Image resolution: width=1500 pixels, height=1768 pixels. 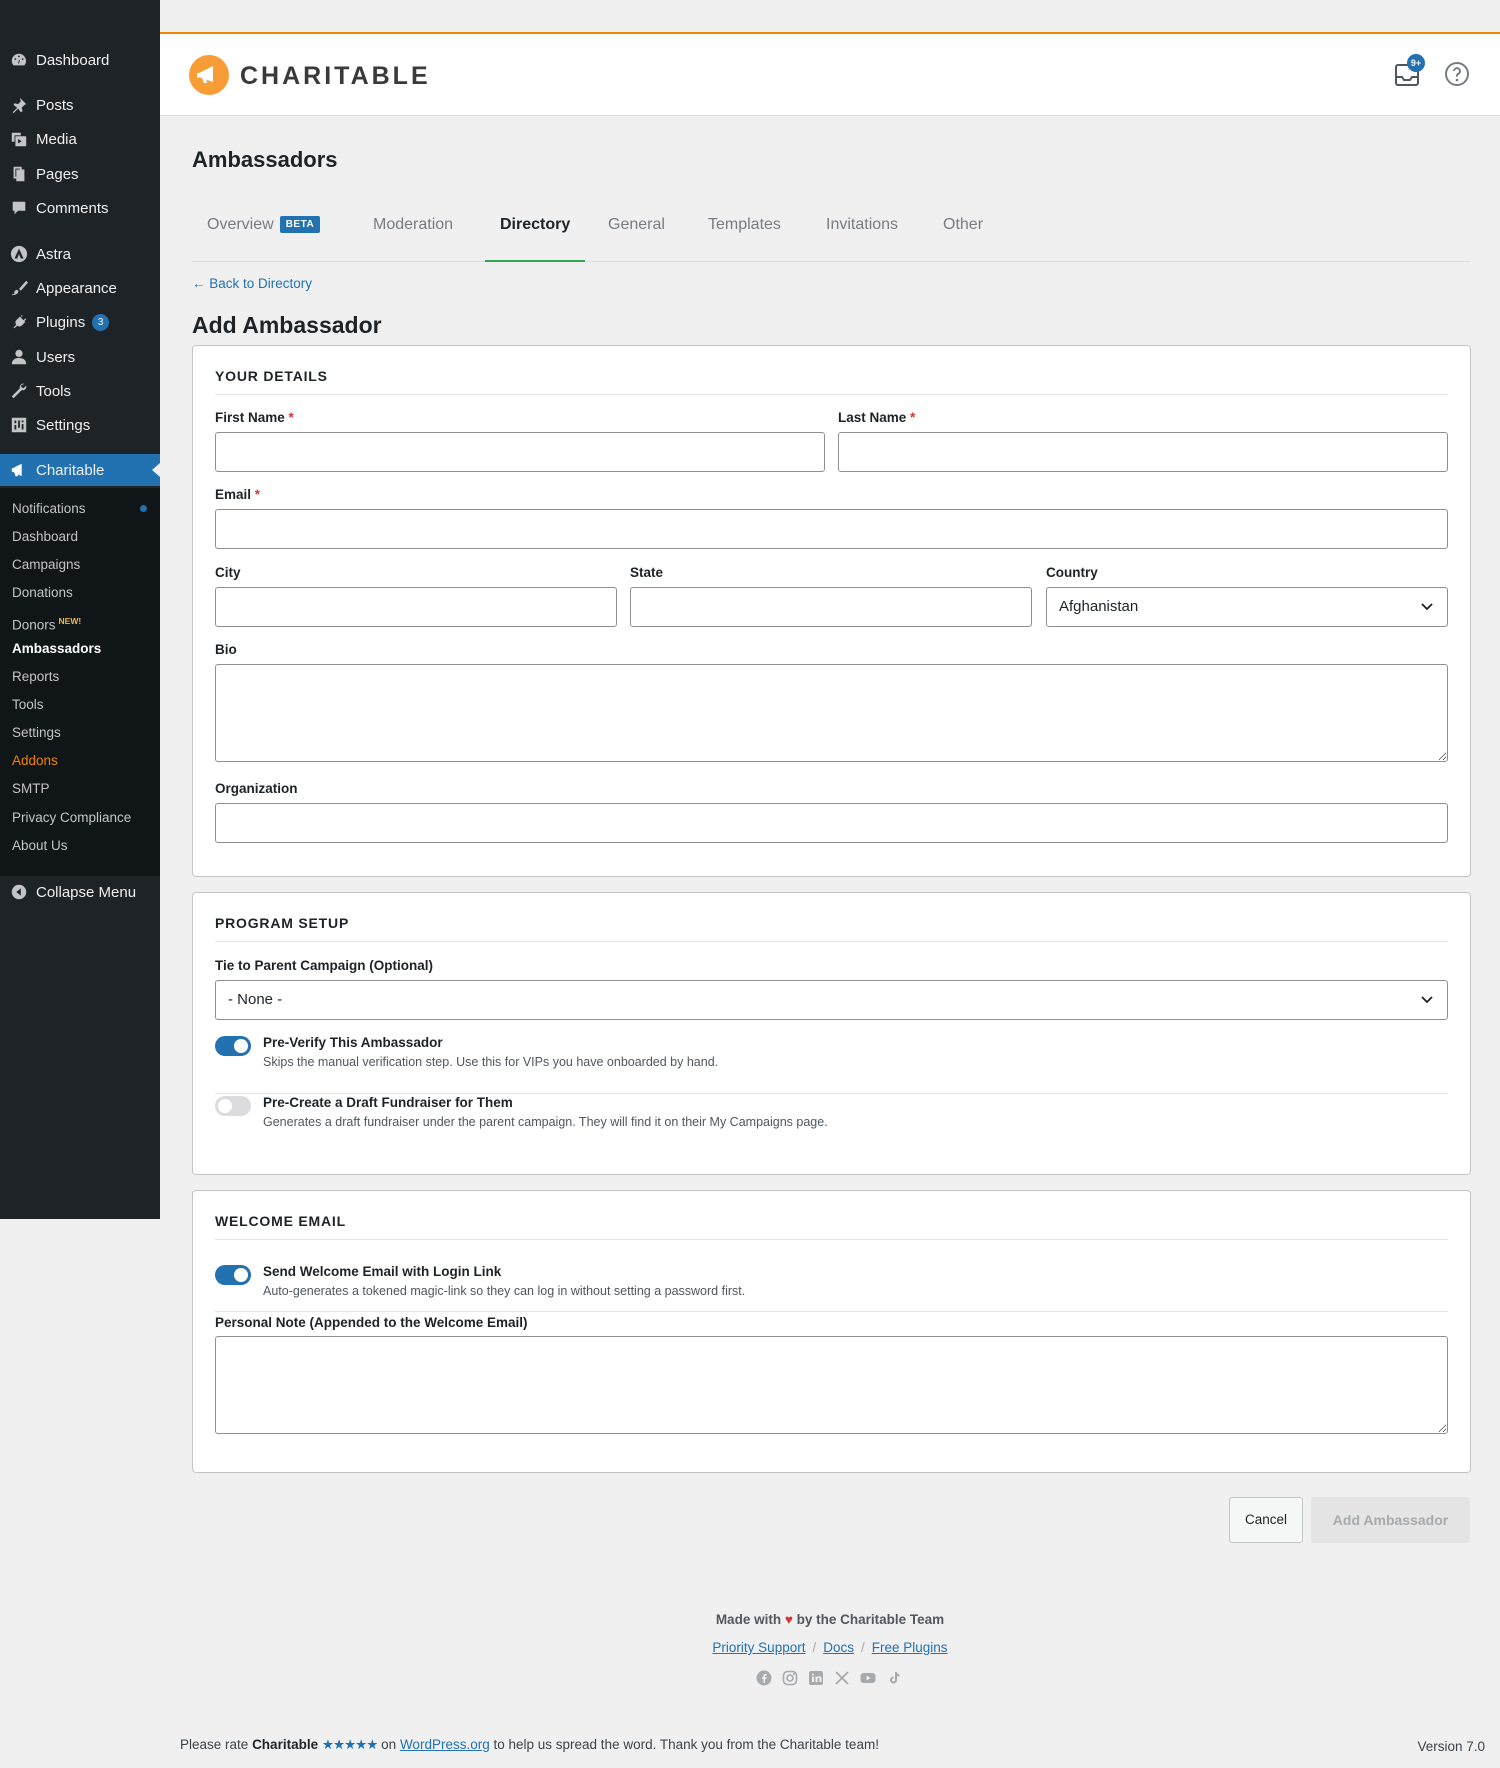 I want to click on plugins-update-badge: 3, so click(x=101, y=322).